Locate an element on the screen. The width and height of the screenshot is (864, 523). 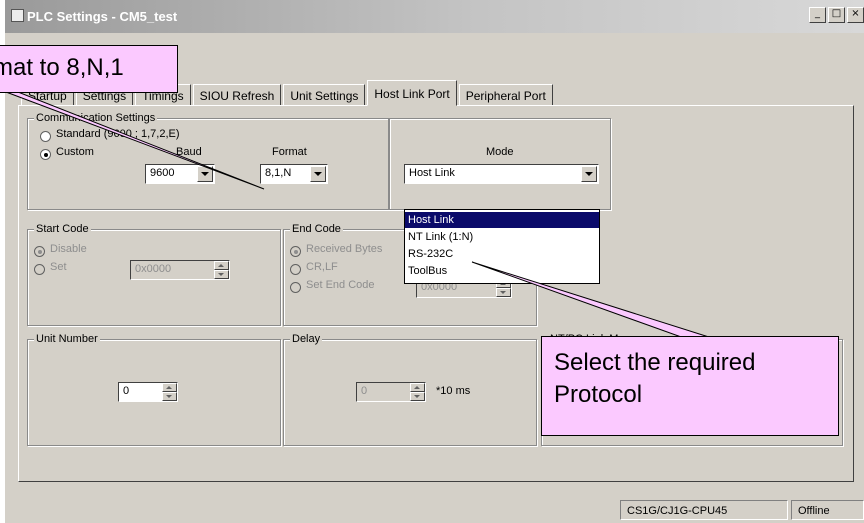
protocol-callout-line2: Protocol is located at coordinates (598, 394).